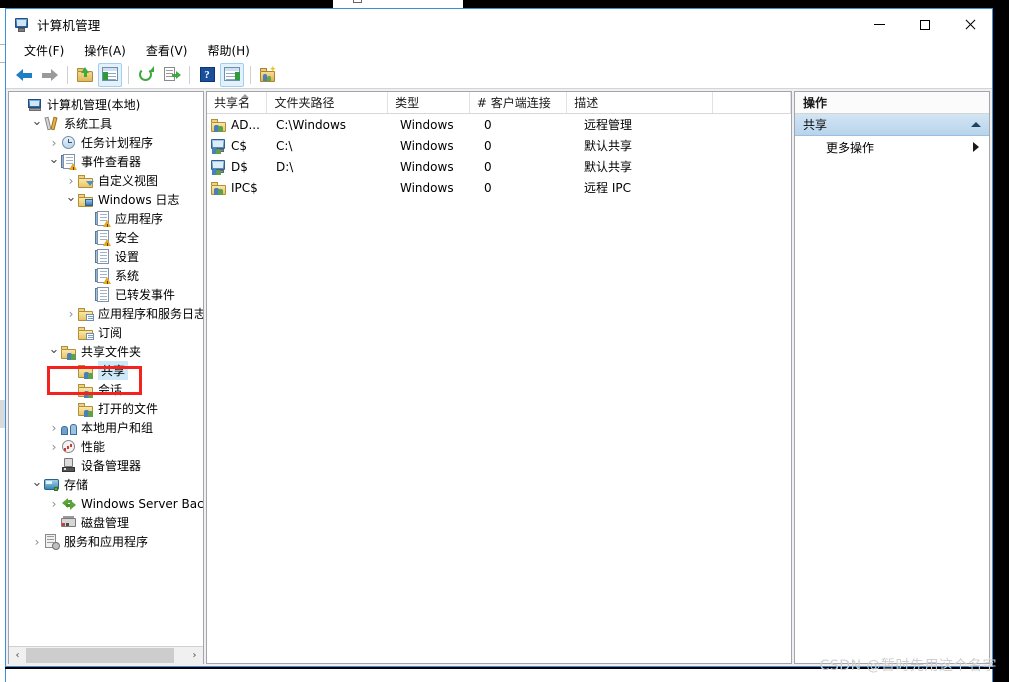 This screenshot has width=1009, height=682. Describe the element at coordinates (106, 142) in the screenshot. I see `tree-item-task-scheduler: › 任务计划程序` at that location.